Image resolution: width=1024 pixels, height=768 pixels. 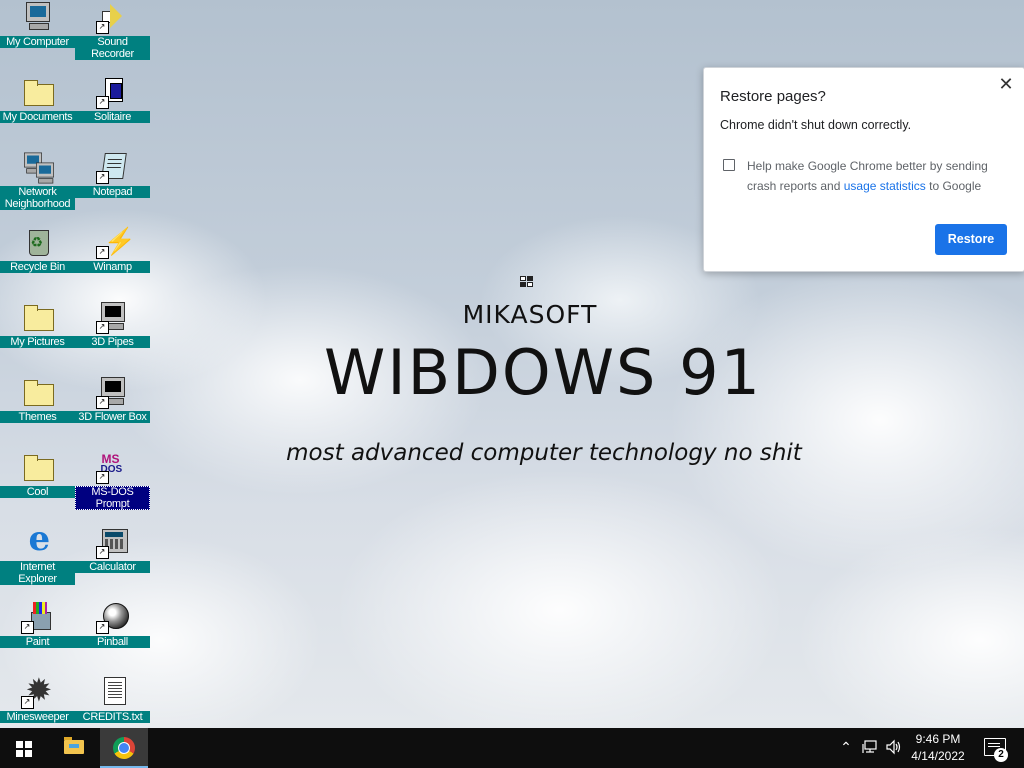 I want to click on desktop-icon: ↗ Paint, so click(x=37, y=635).